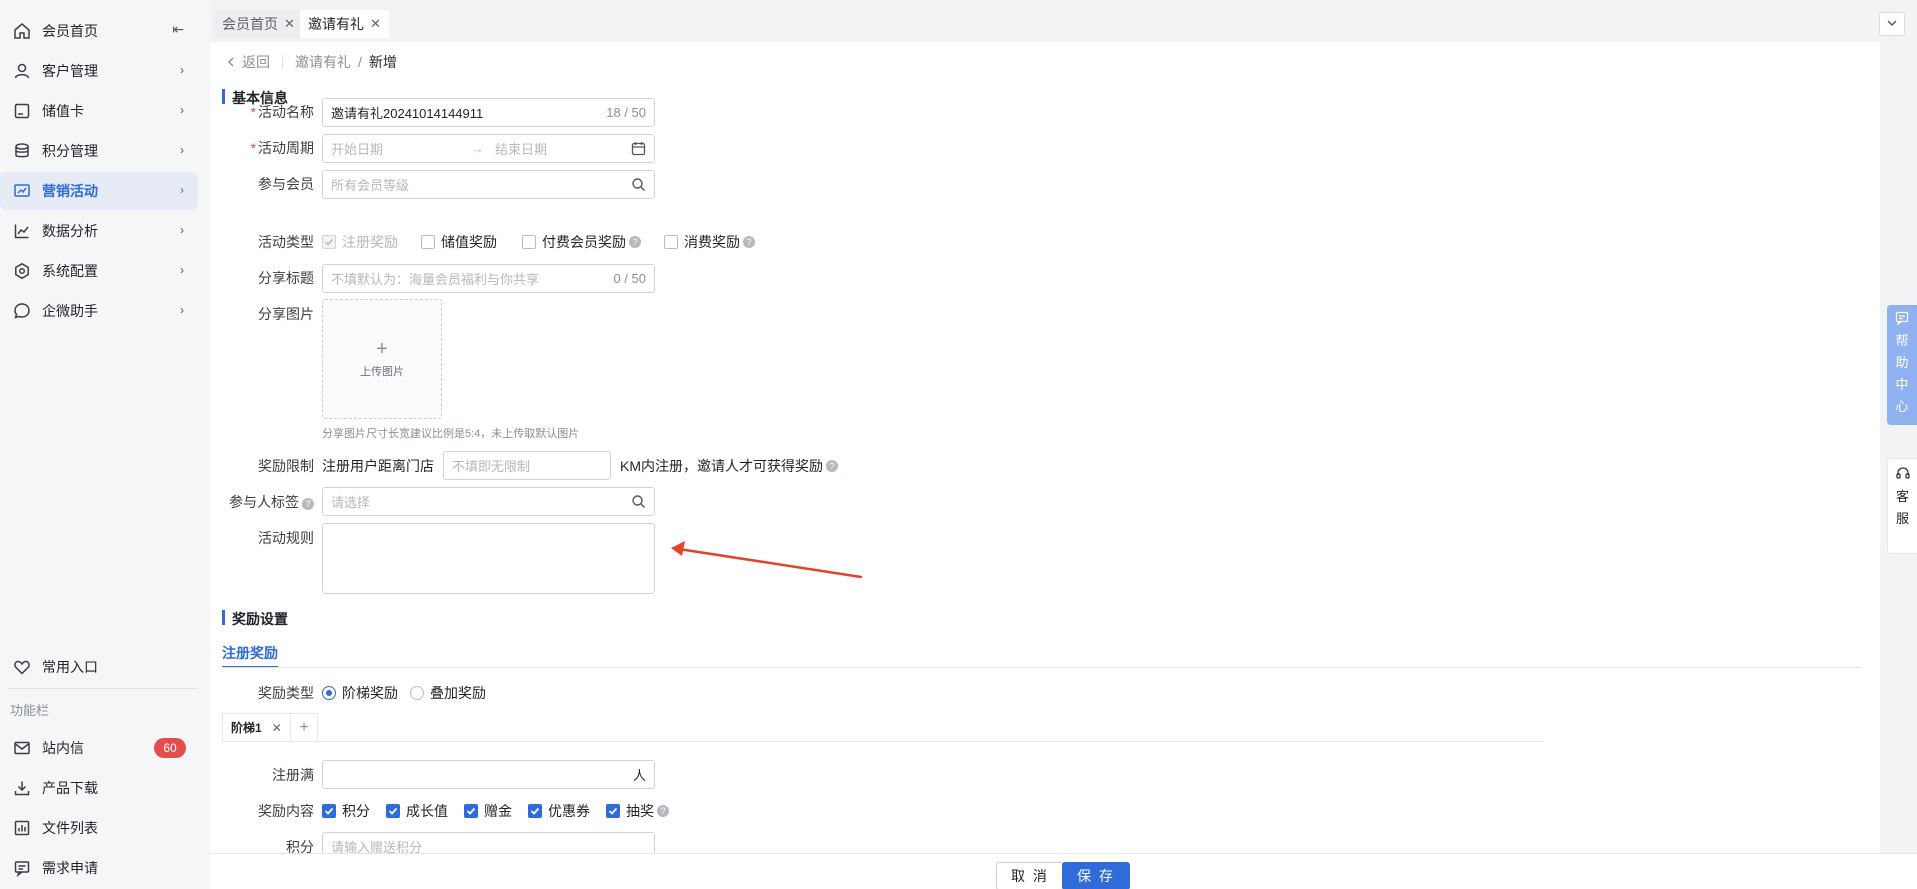 The width and height of the screenshot is (1917, 889). Describe the element at coordinates (638, 150) in the screenshot. I see `calendar-icon` at that location.